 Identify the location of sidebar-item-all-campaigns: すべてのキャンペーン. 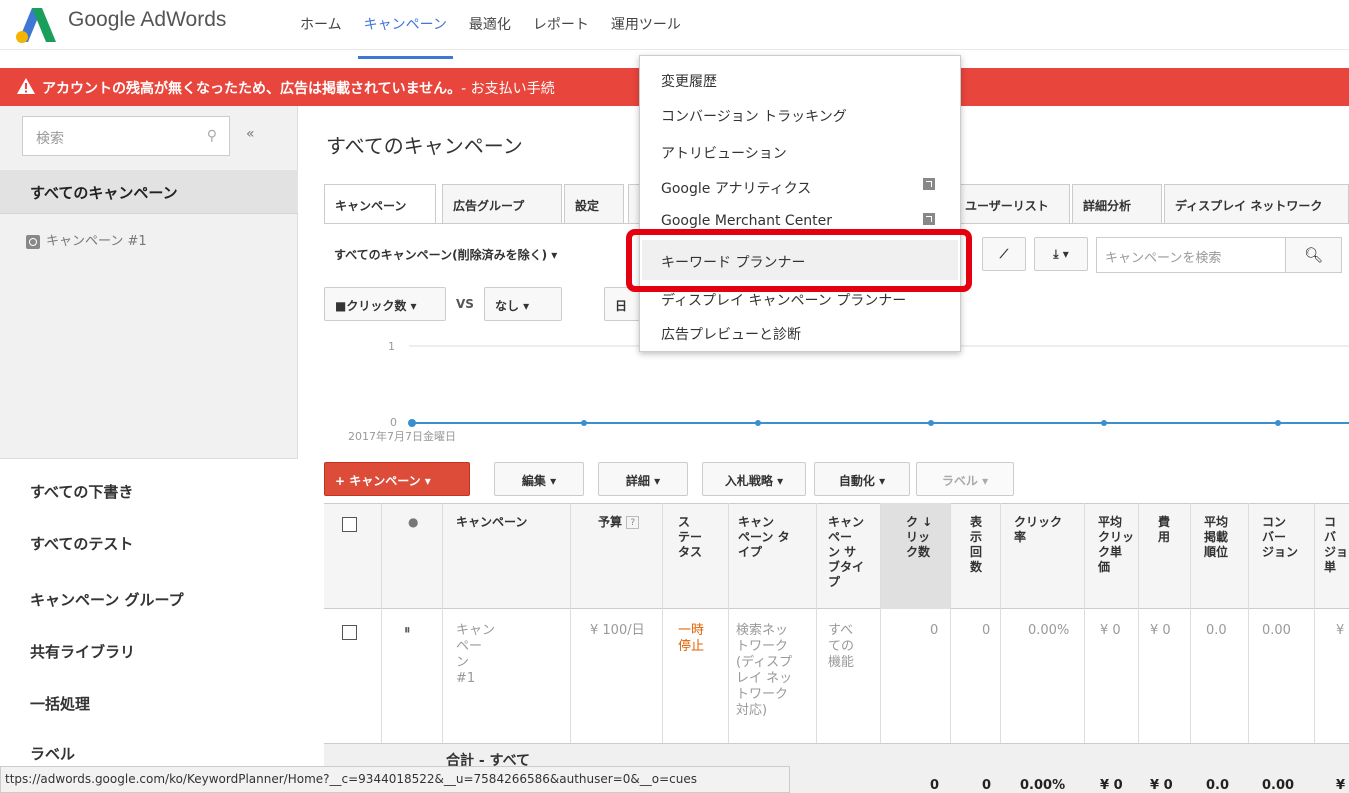
(149, 192).